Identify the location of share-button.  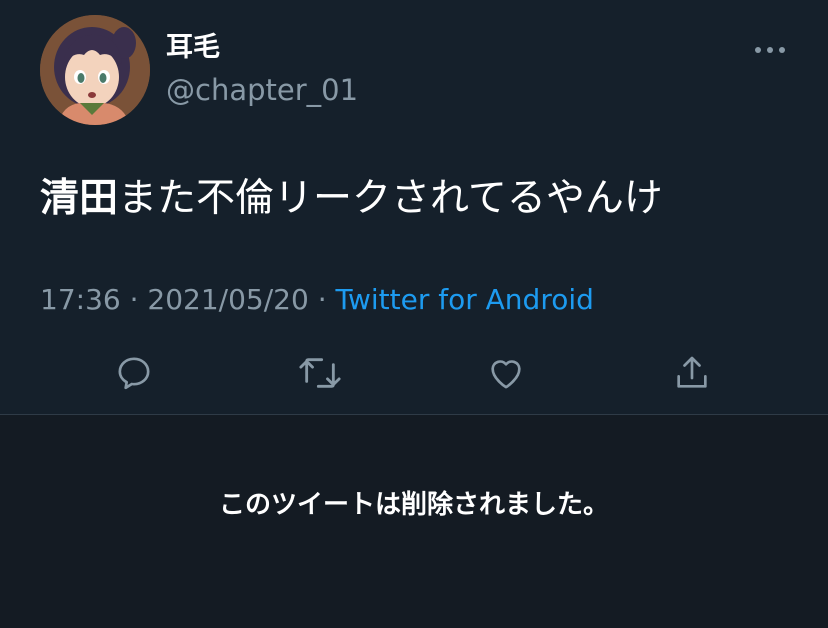
(692, 373).